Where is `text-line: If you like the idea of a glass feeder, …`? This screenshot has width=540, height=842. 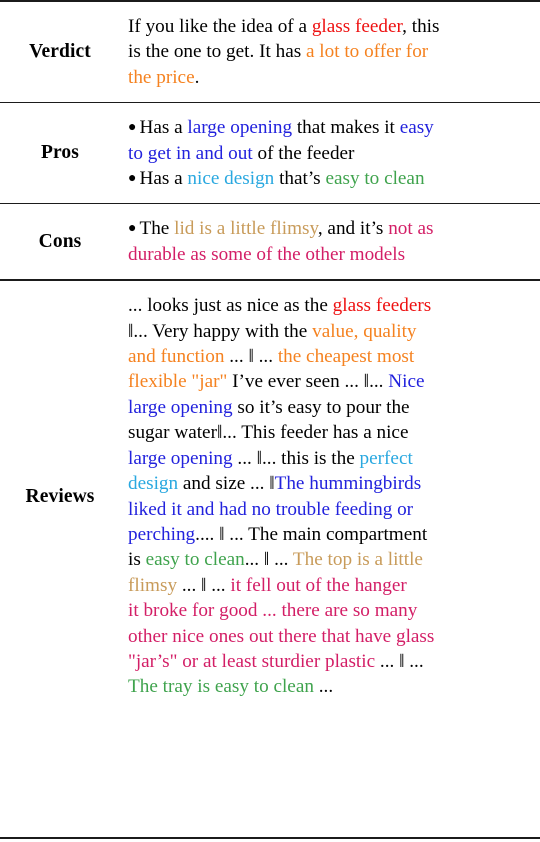
text-line: If you like the idea of a glass feeder, … is located at coordinates (327, 26).